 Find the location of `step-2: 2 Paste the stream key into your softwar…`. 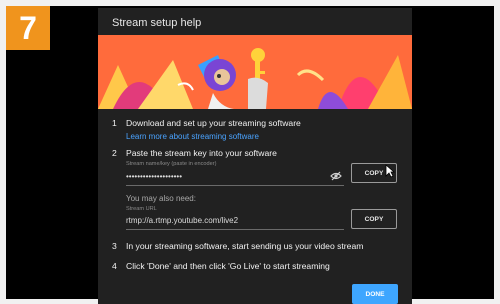

step-2: 2 Paste the stream key into your softwar… is located at coordinates (194, 153).